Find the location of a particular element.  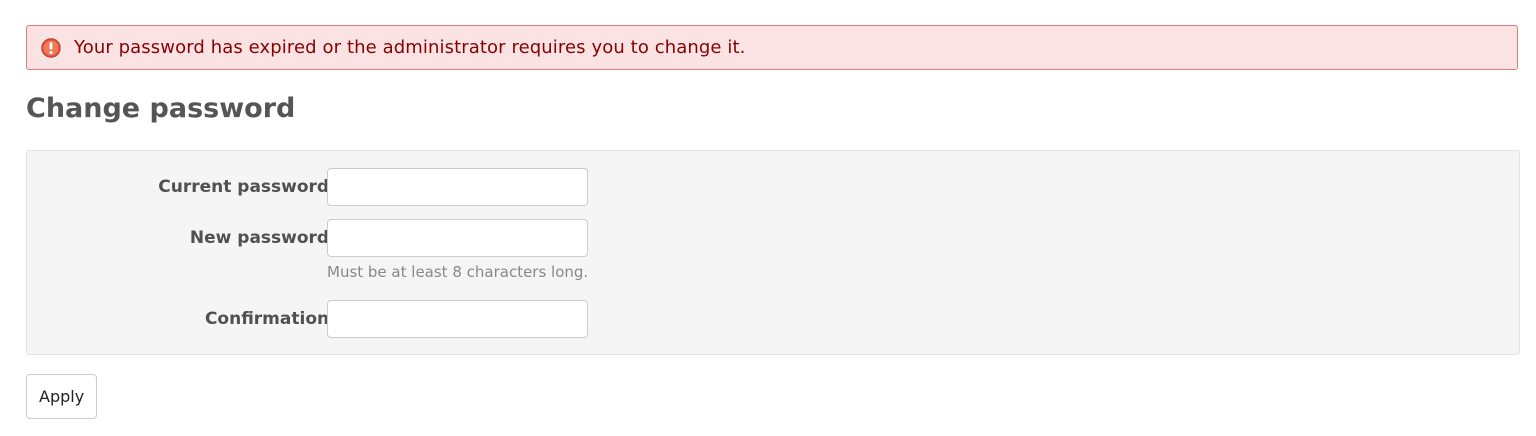

new-password-label: New password* is located at coordinates (268, 238).